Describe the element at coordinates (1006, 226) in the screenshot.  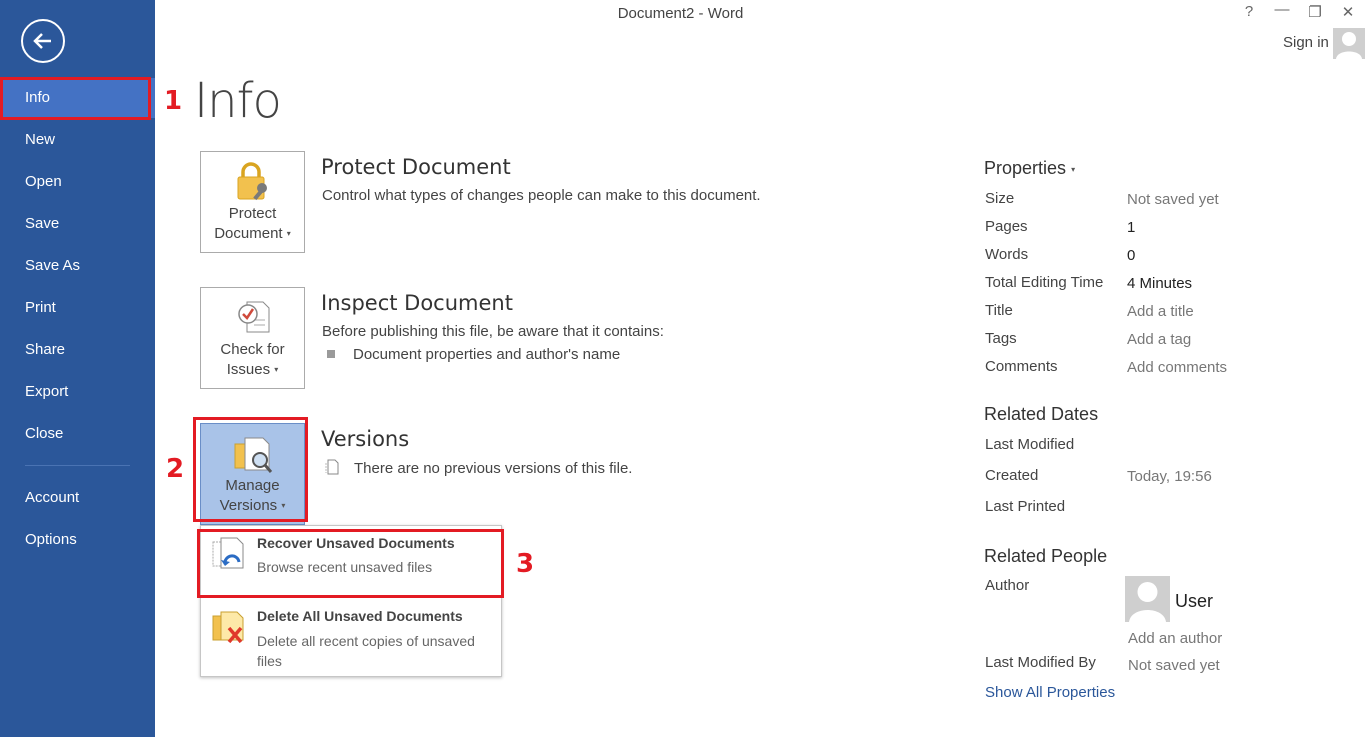
I see `prop-pages-label: Pages` at that location.